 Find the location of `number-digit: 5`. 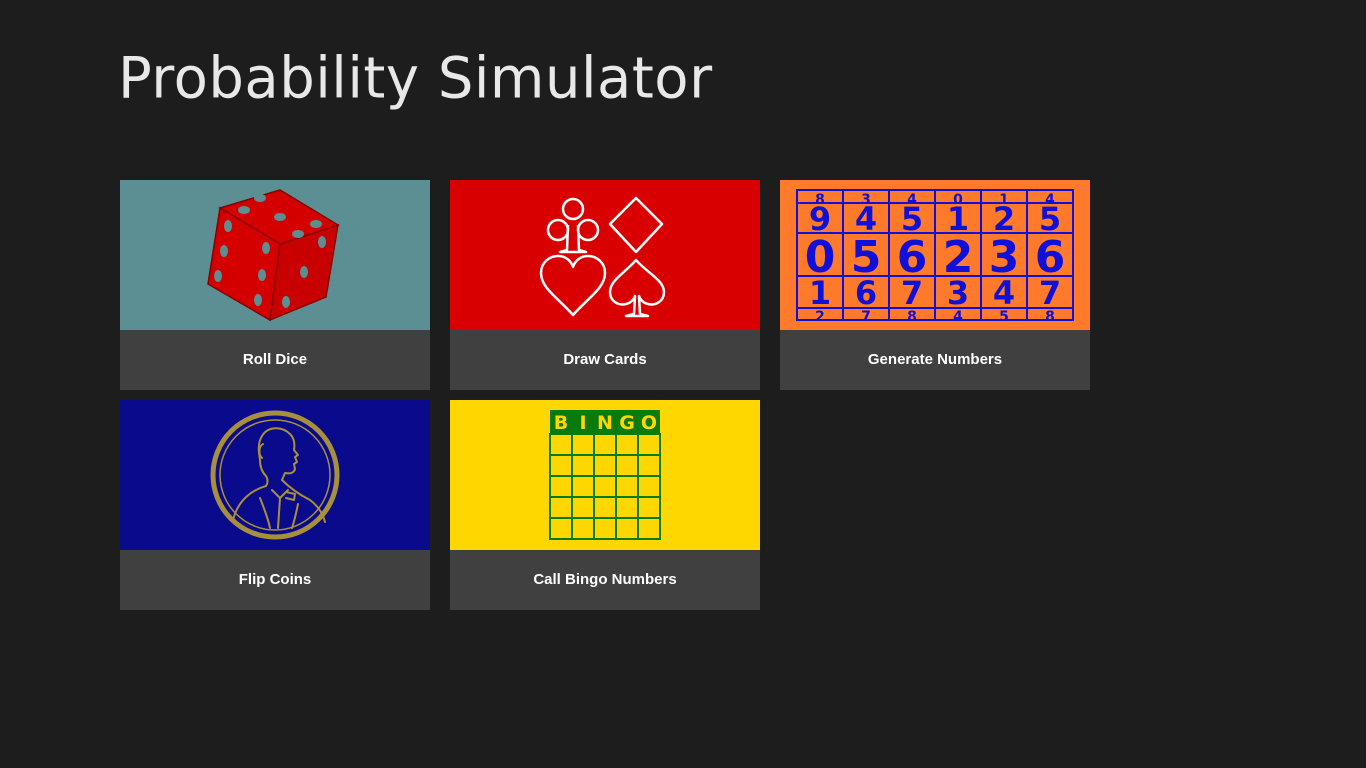

number-digit: 5 is located at coordinates (1004, 317).